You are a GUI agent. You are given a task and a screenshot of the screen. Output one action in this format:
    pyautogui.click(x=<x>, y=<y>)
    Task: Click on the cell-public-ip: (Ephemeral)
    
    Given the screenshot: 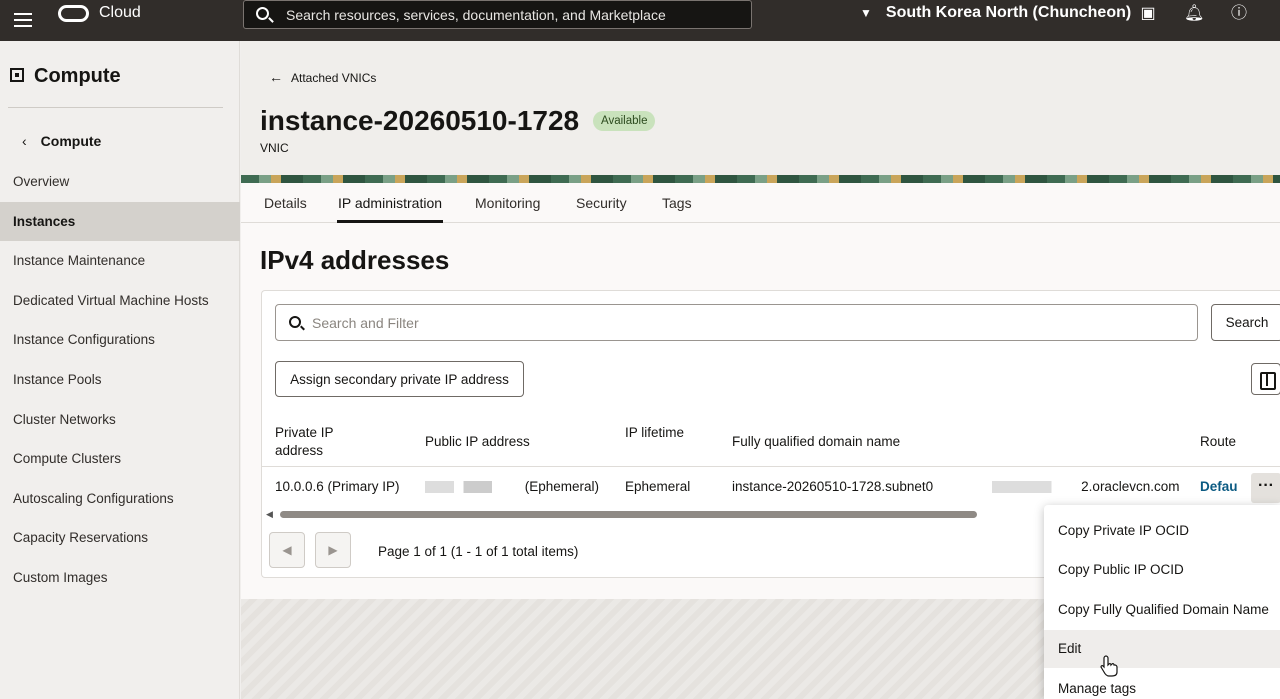 What is the action you would take?
    pyautogui.click(x=512, y=486)
    